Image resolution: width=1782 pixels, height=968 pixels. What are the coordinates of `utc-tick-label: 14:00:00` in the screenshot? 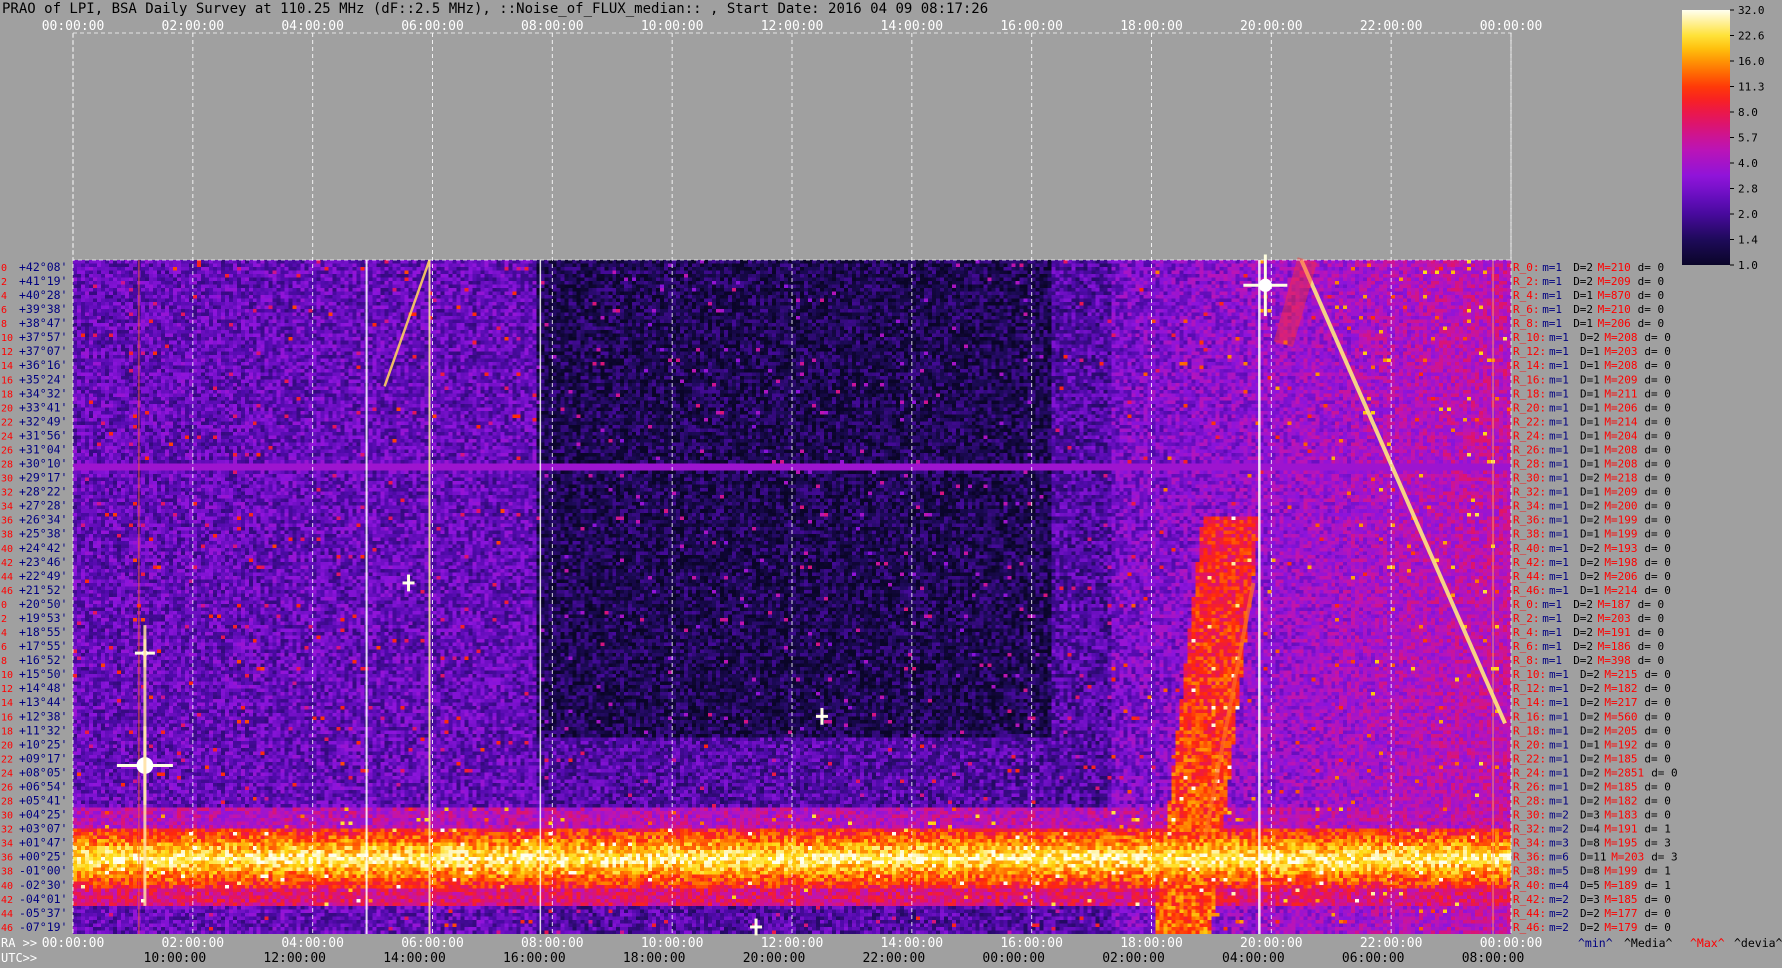 It's located at (414, 958).